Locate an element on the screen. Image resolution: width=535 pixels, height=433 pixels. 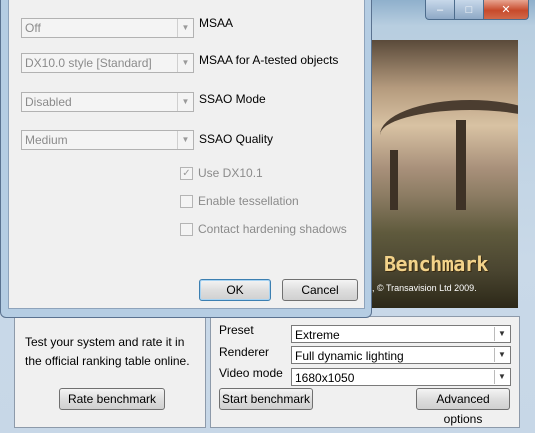
msaa-atested-select: DX10.0 style [Standard] ▼ is located at coordinates (107, 63).